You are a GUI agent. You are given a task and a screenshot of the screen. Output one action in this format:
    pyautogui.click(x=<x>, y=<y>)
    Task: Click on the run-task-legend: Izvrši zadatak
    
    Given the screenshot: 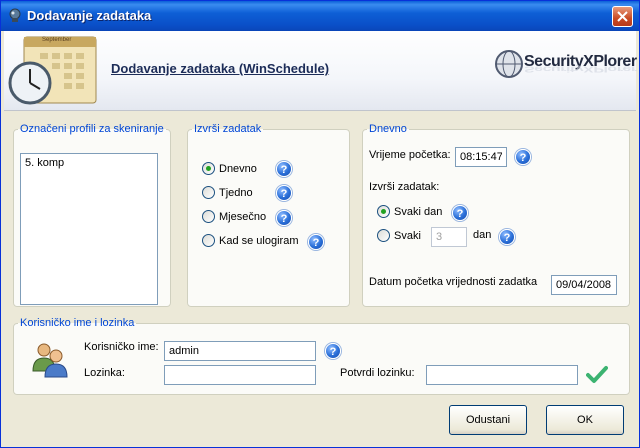 What is the action you would take?
    pyautogui.click(x=228, y=129)
    